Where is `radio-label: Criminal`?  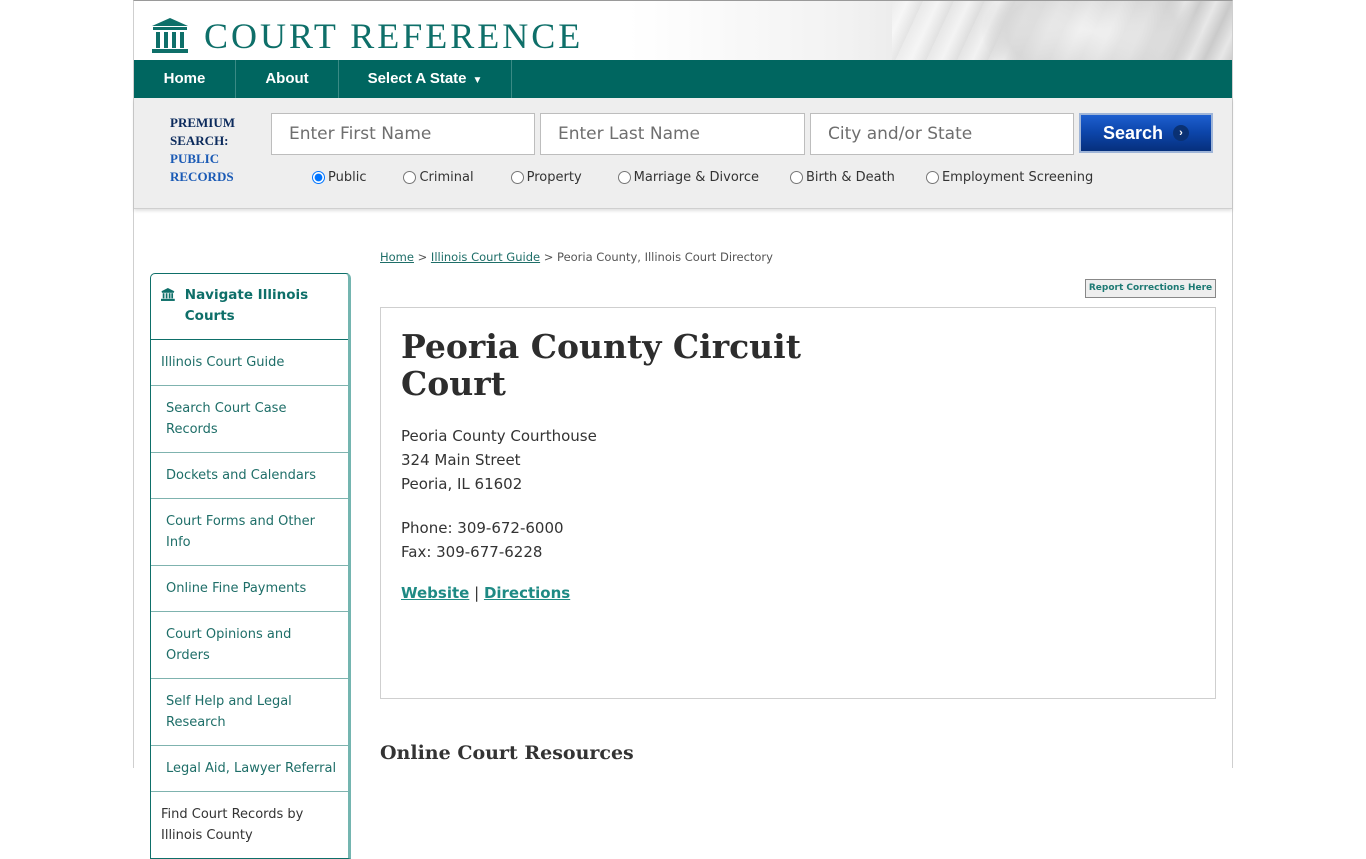 radio-label: Criminal is located at coordinates (446, 177).